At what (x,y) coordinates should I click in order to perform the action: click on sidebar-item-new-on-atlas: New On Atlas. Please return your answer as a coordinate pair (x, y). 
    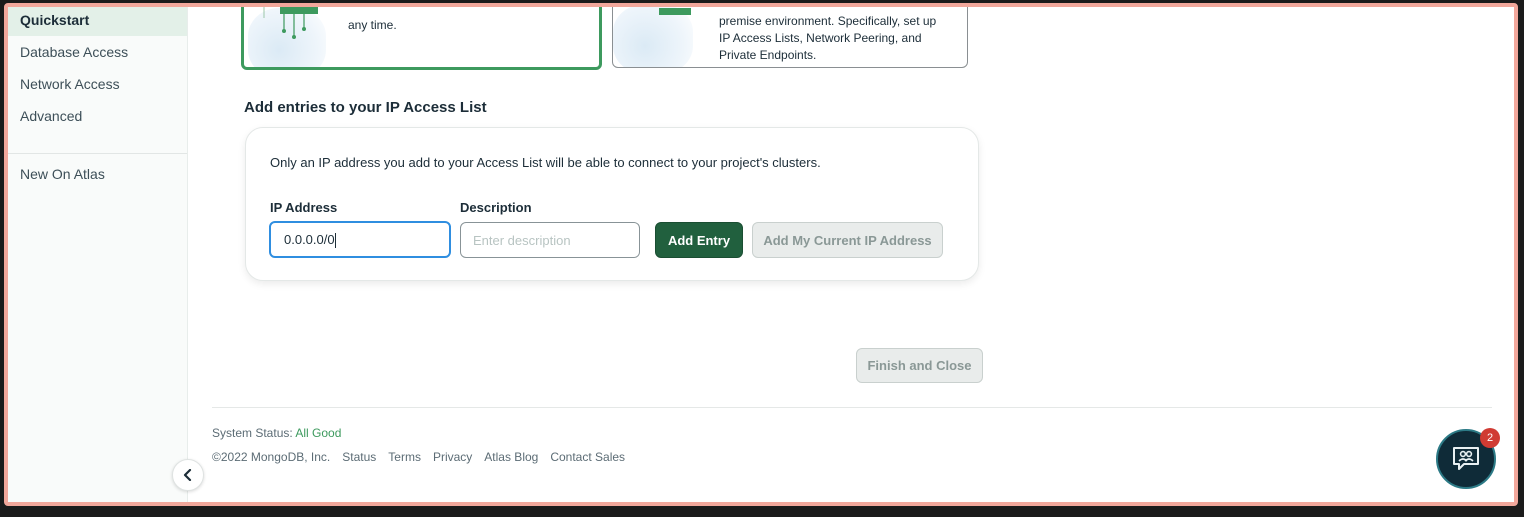
    Looking at the image, I should click on (97, 174).